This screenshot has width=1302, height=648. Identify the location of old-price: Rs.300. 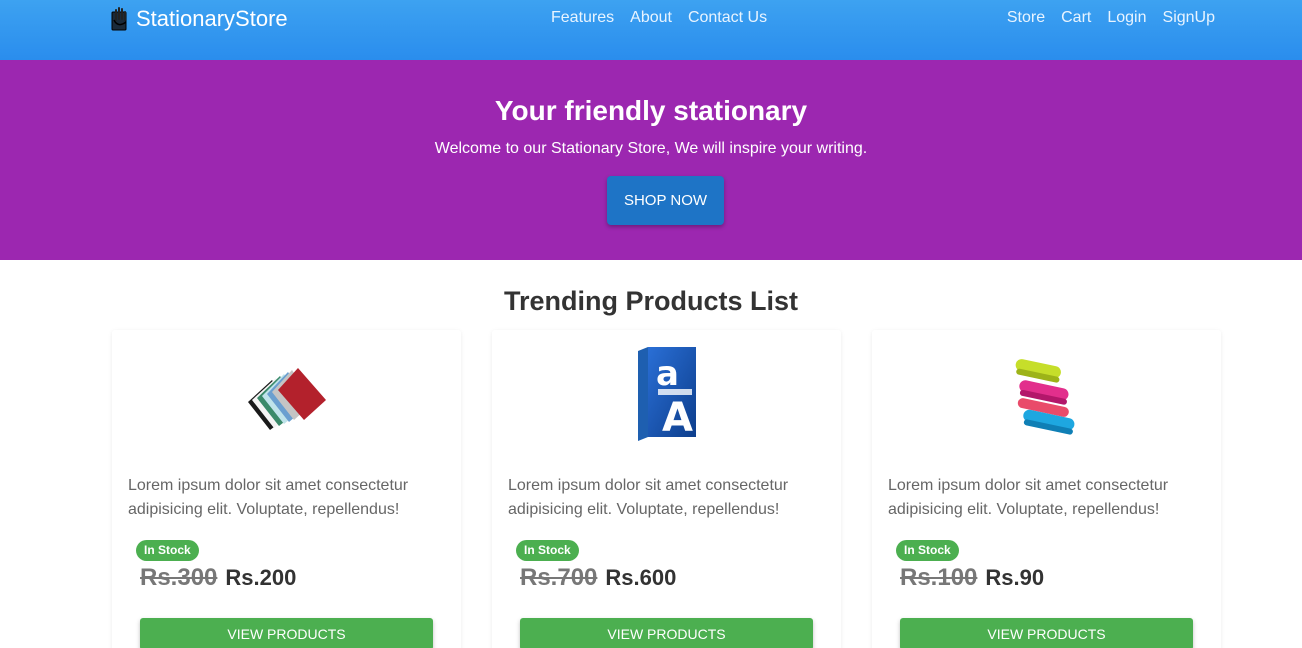
(179, 577).